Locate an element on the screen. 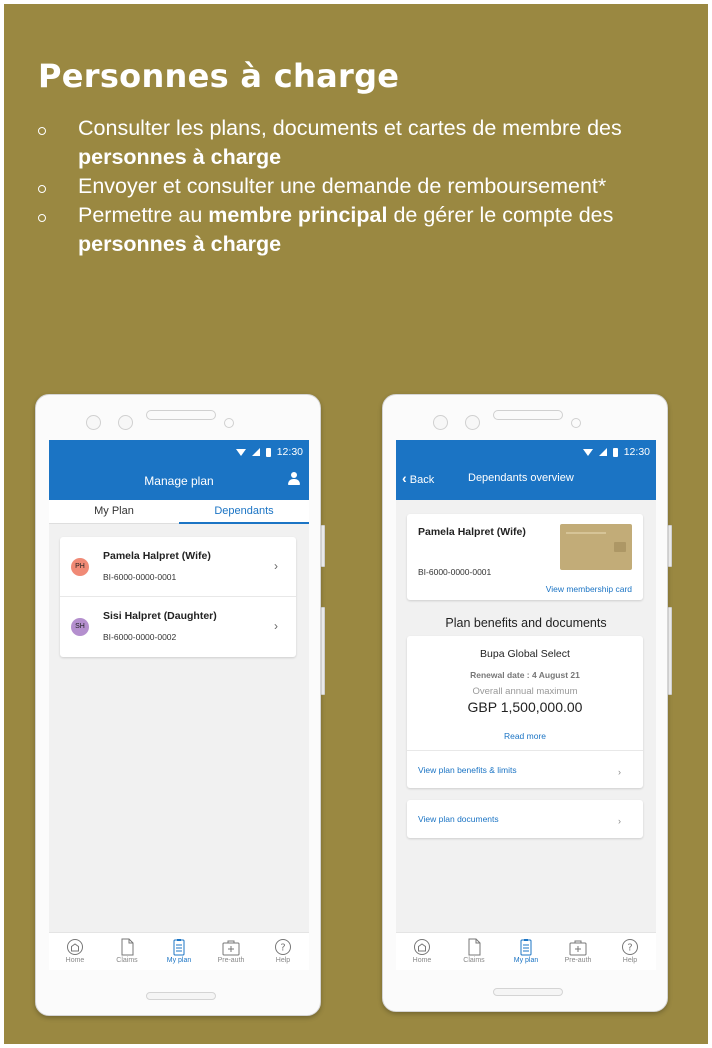 This screenshot has height=1048, width=712. annual-maximum-value: GBP 1,500,000.00 is located at coordinates (525, 707).